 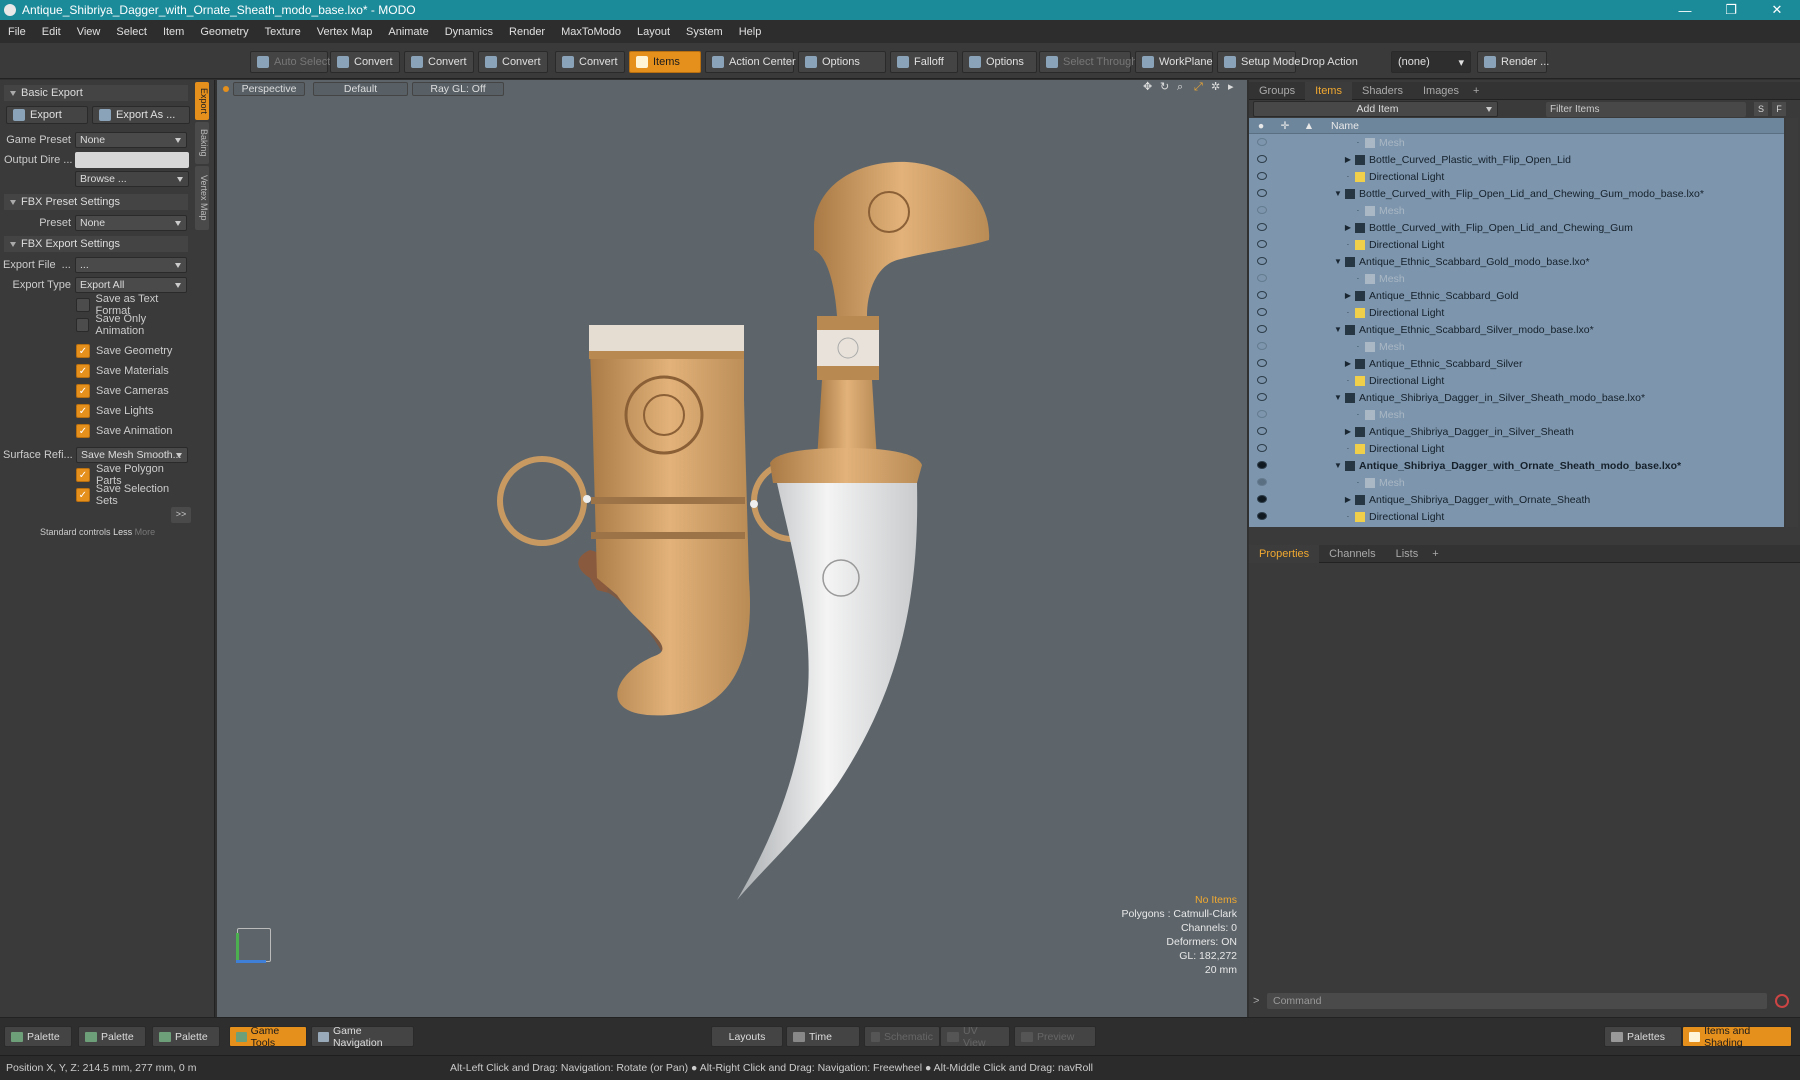 What do you see at coordinates (202, 198) in the screenshot?
I see `tab-vertex-map: Vertex Map` at bounding box center [202, 198].